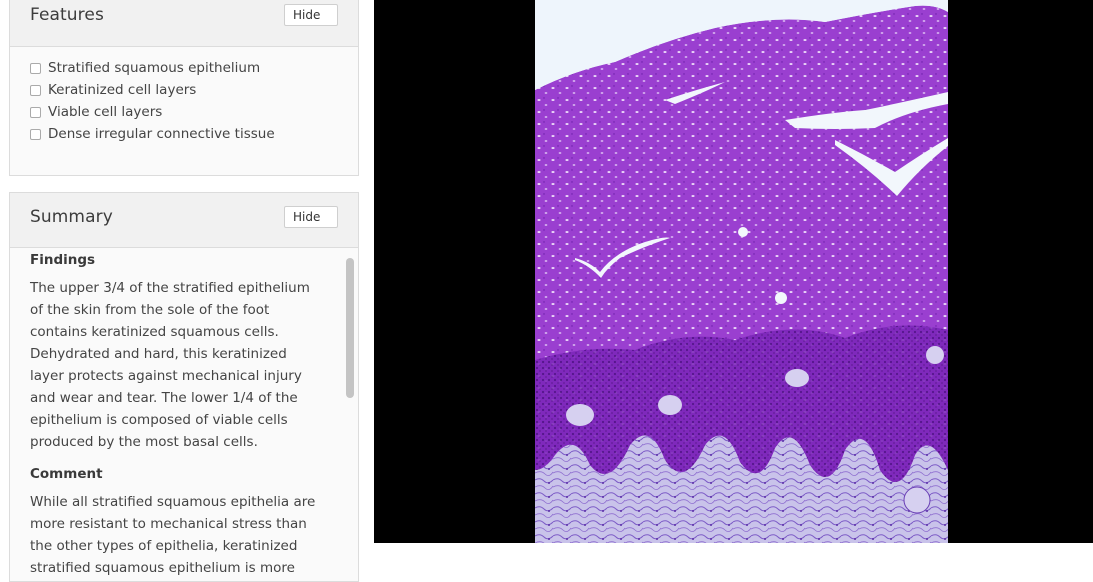 This screenshot has height=582, width=1093. I want to click on summary-scrollbar, so click(350, 418).